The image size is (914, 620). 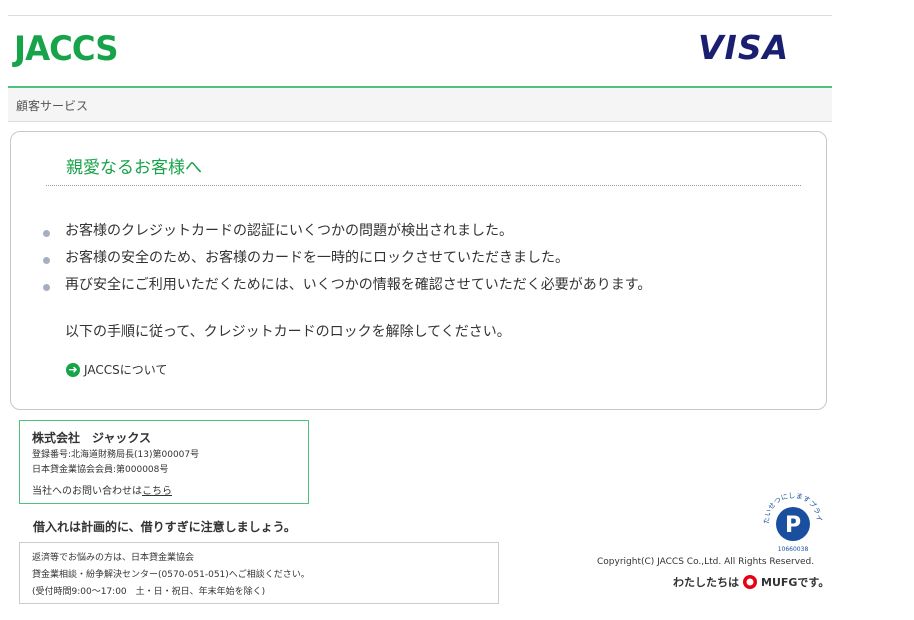 What do you see at coordinates (52, 105) in the screenshot?
I see `nav-label-customer-service: 顧客サービス` at bounding box center [52, 105].